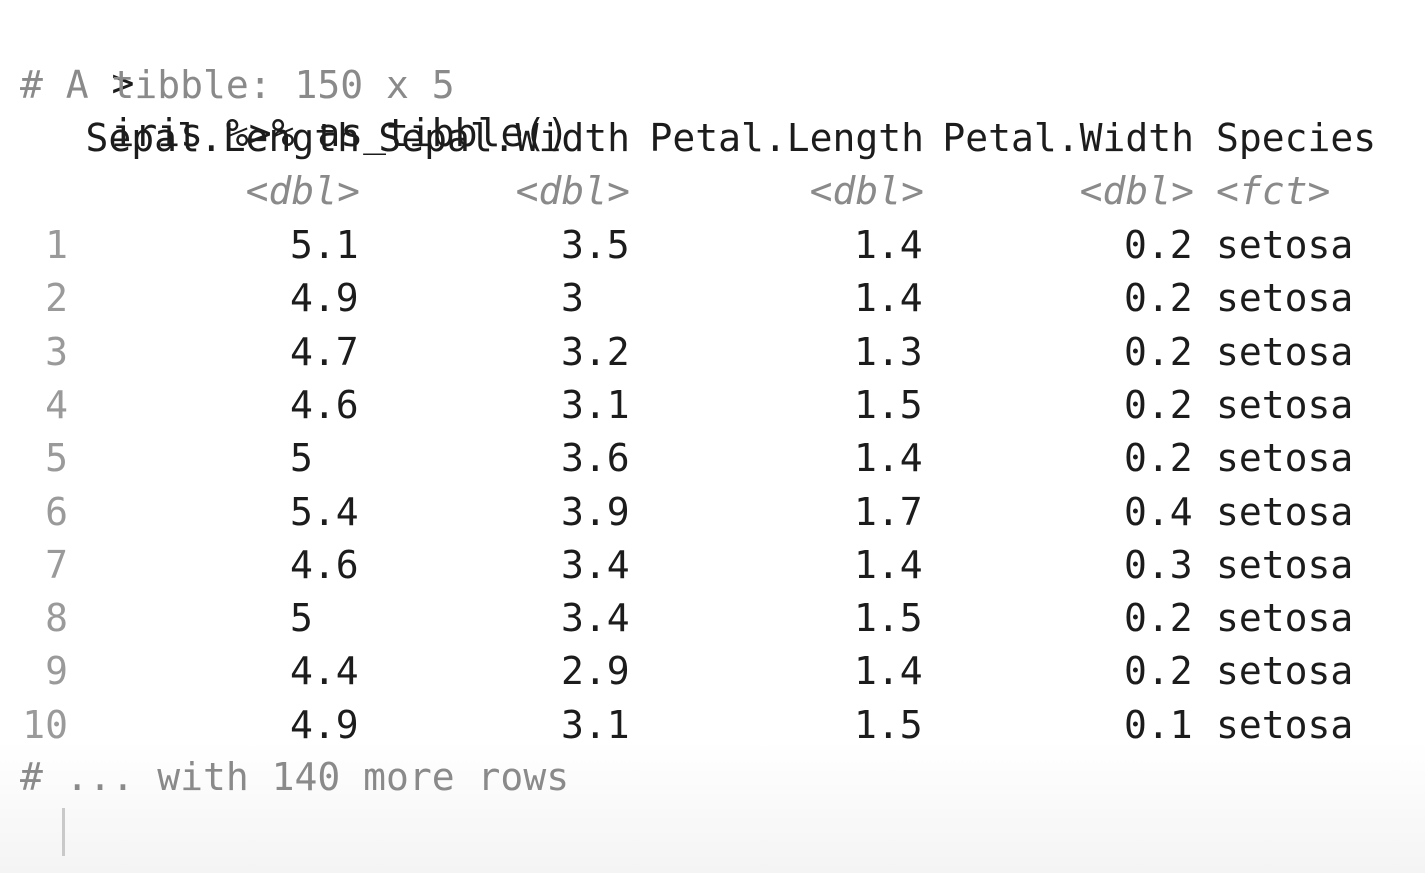  I want to click on row-index: 4, so click(56, 404).